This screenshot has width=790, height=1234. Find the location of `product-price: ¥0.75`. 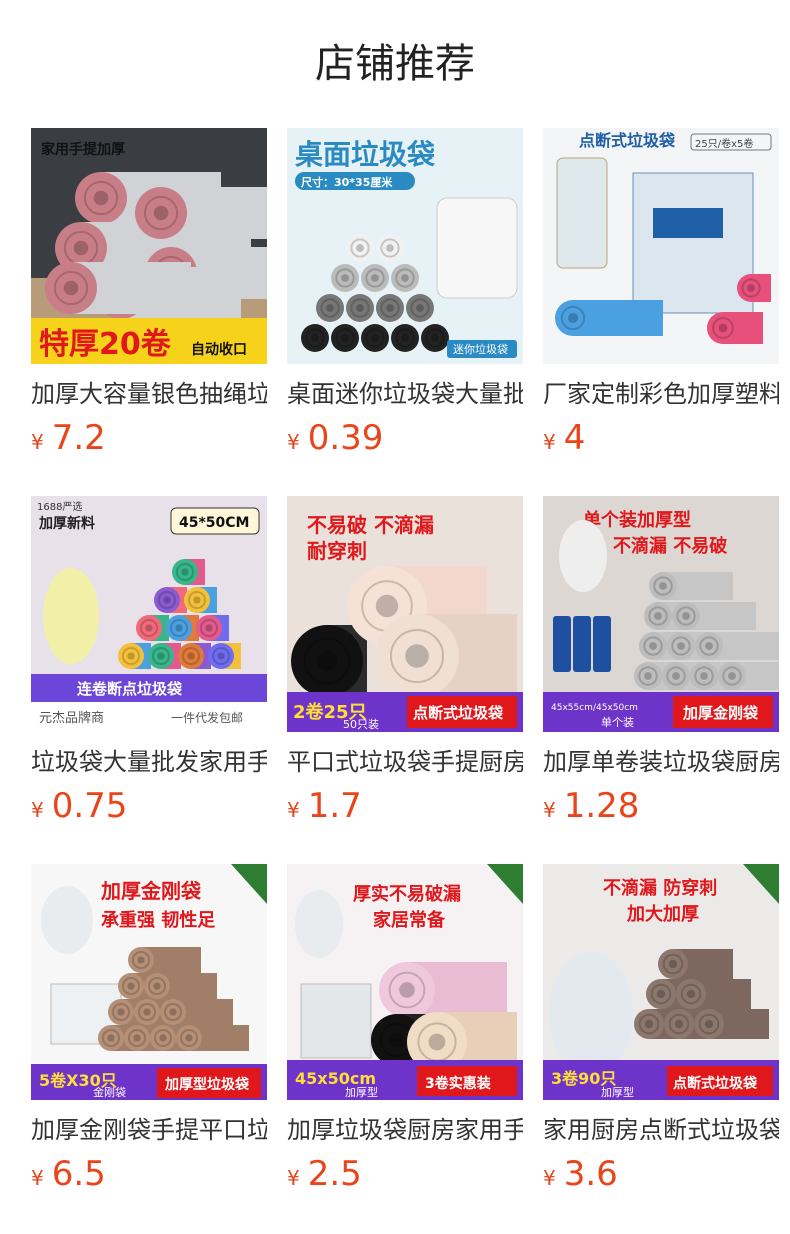

product-price: ¥0.75 is located at coordinates (149, 806).